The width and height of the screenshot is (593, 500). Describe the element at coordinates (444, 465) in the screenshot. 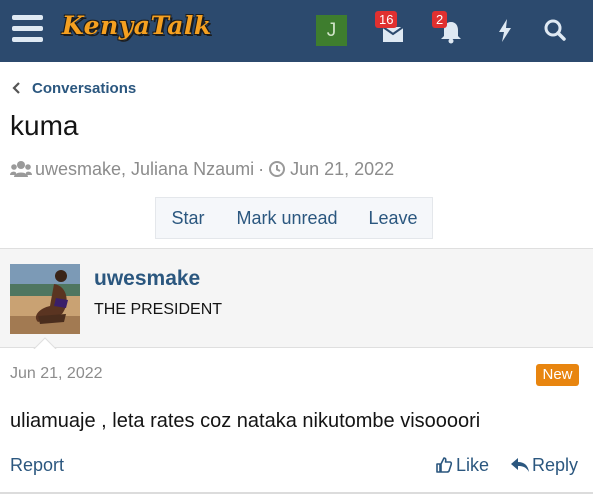

I see `thumbs-up-icon` at that location.